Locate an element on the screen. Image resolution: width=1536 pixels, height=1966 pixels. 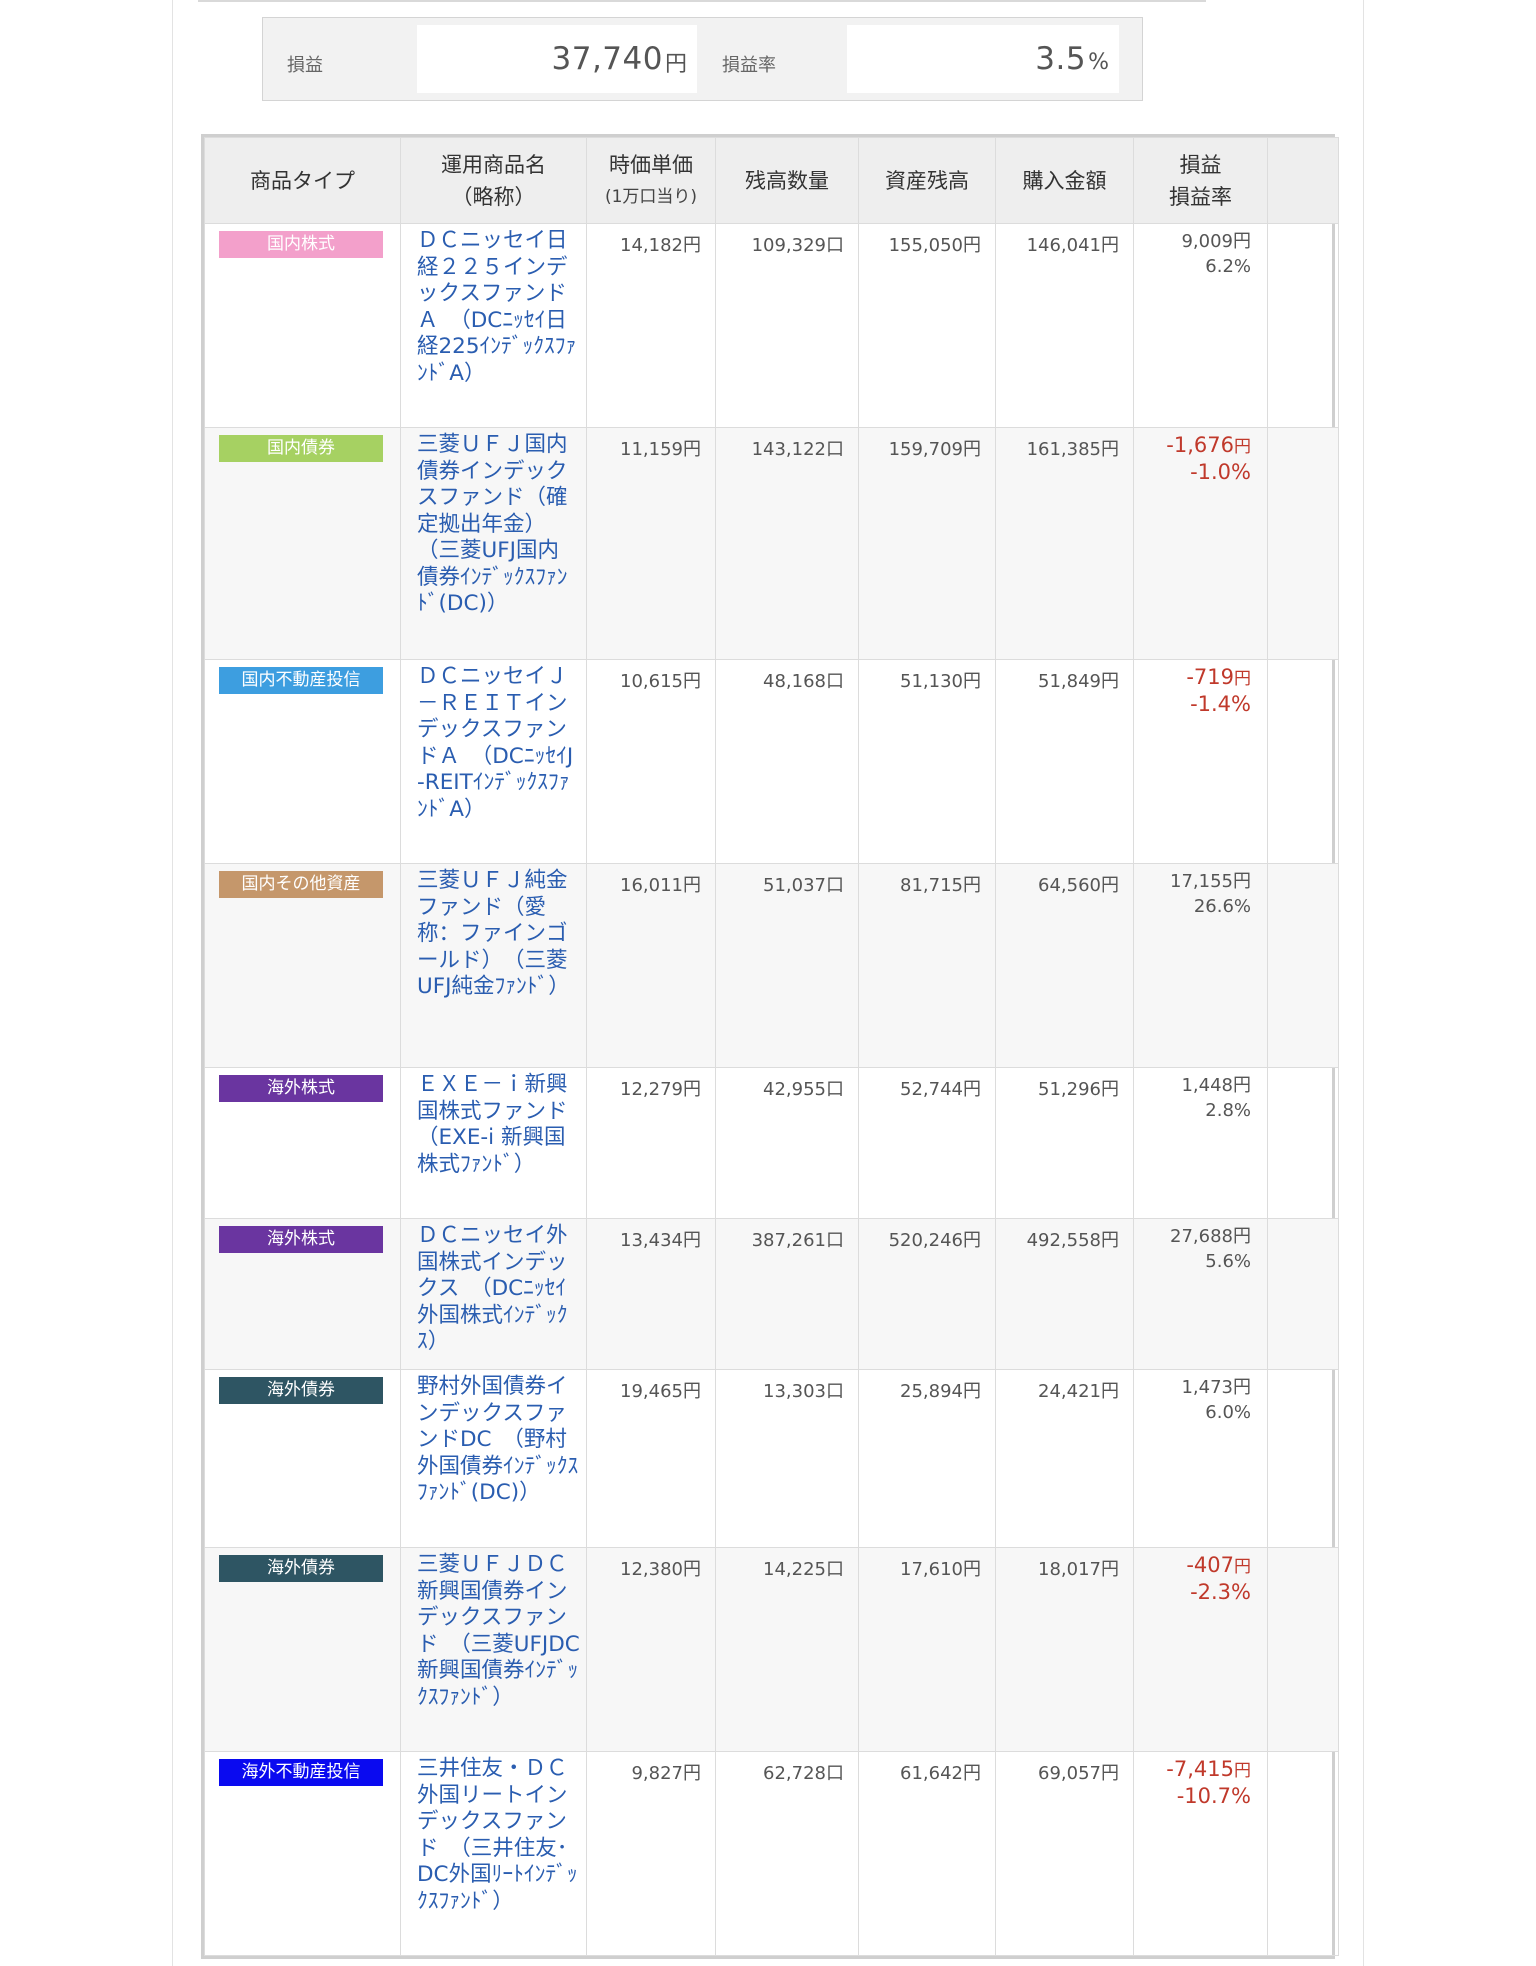
pl-rate: -1.0% is located at coordinates (1220, 472).